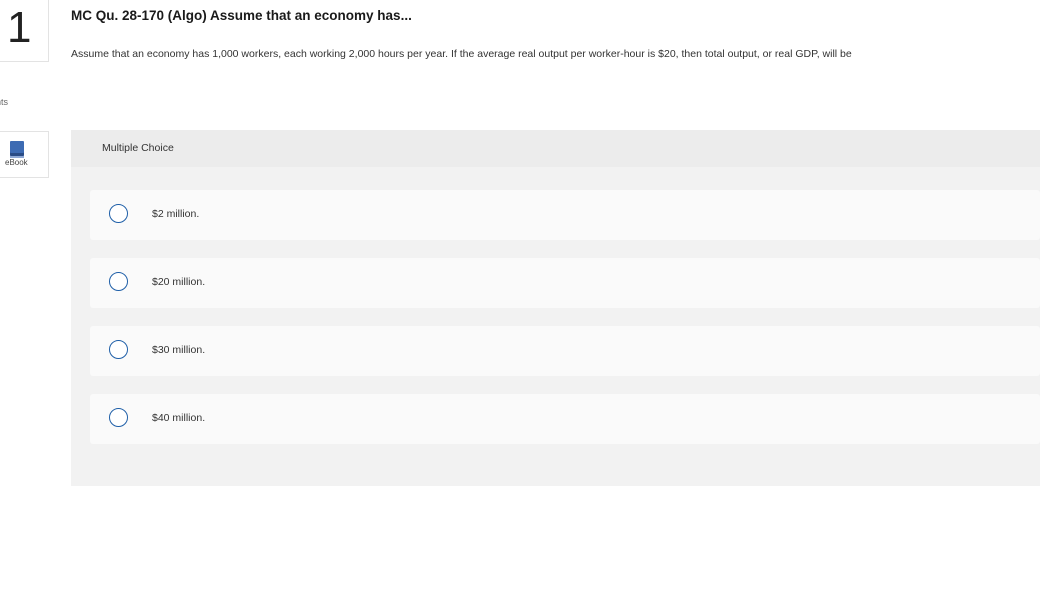 This screenshot has width=1040, height=616. Describe the element at coordinates (555, 148) in the screenshot. I see `multiple-choice-header: Multiple Choice` at that location.